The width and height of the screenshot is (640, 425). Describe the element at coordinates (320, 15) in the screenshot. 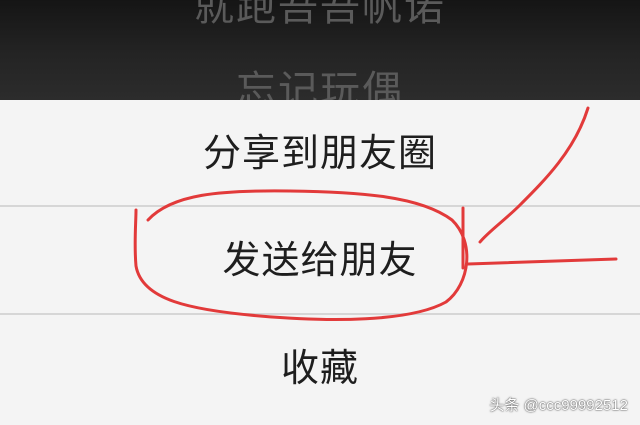

I see `background-menu-item: 就跑吾吾帆诺` at that location.